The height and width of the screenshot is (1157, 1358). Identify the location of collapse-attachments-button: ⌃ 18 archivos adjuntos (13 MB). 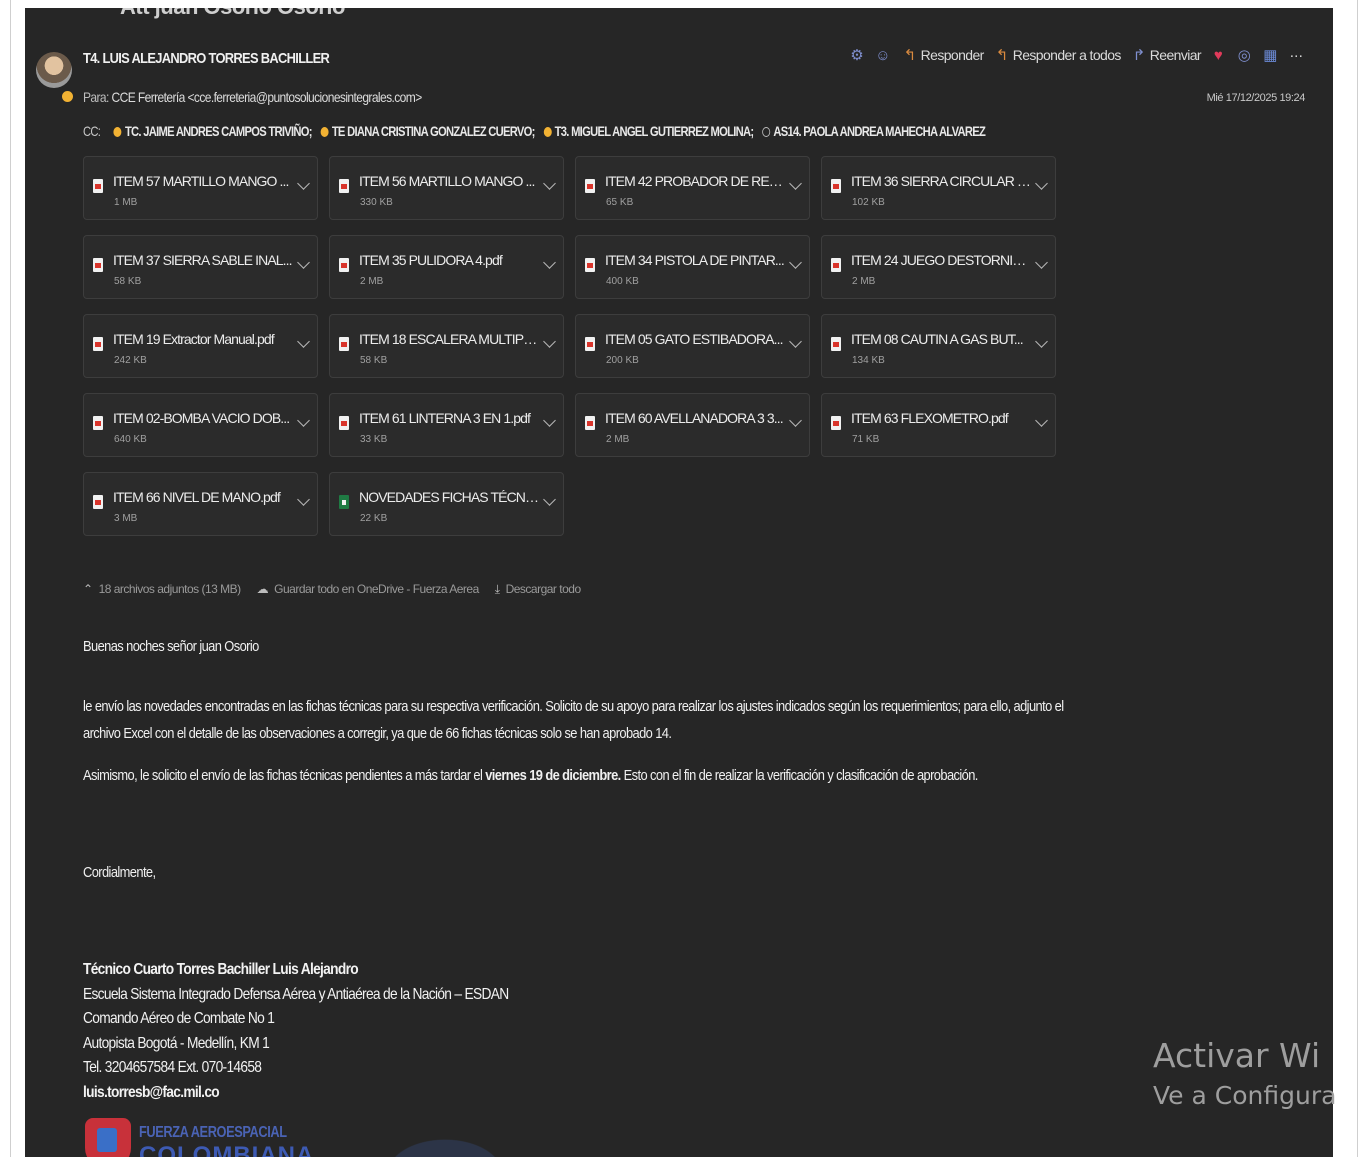
(162, 589).